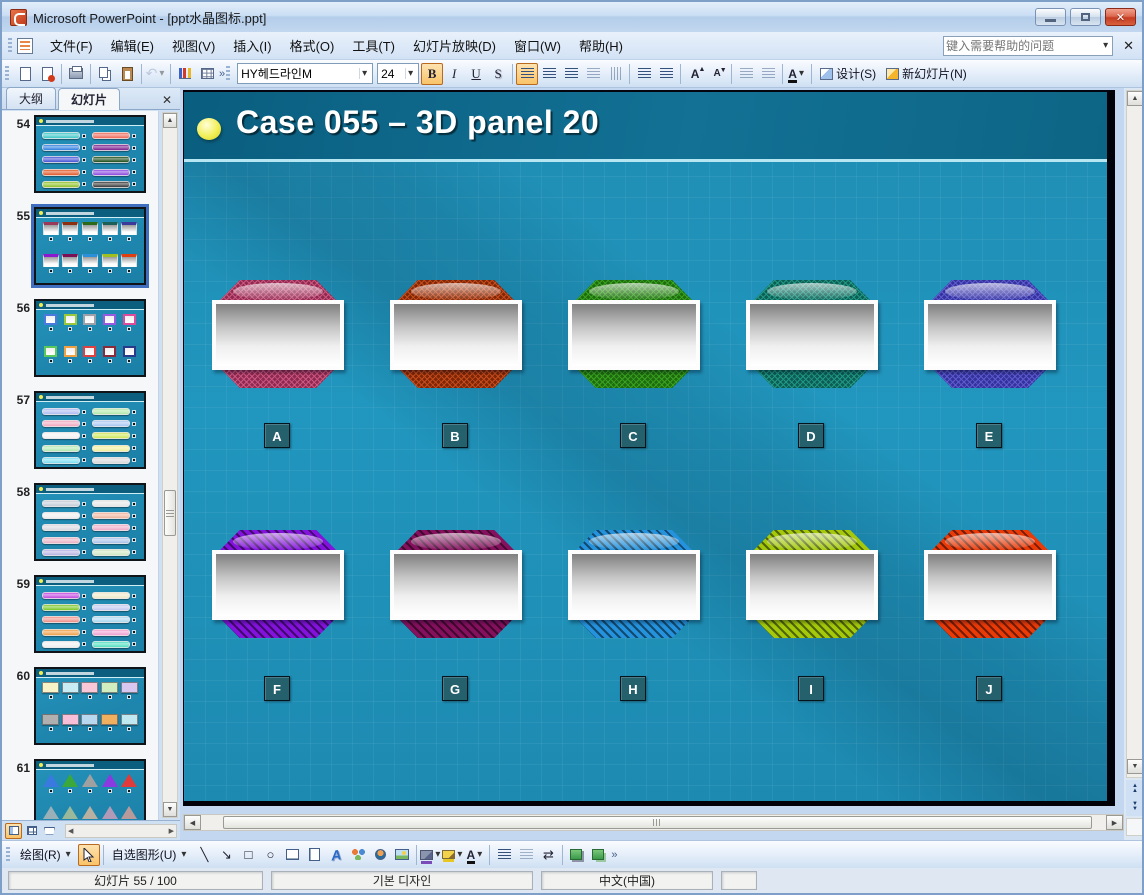 The image size is (1144, 895). I want to click on panel-3d-J, so click(990, 584).